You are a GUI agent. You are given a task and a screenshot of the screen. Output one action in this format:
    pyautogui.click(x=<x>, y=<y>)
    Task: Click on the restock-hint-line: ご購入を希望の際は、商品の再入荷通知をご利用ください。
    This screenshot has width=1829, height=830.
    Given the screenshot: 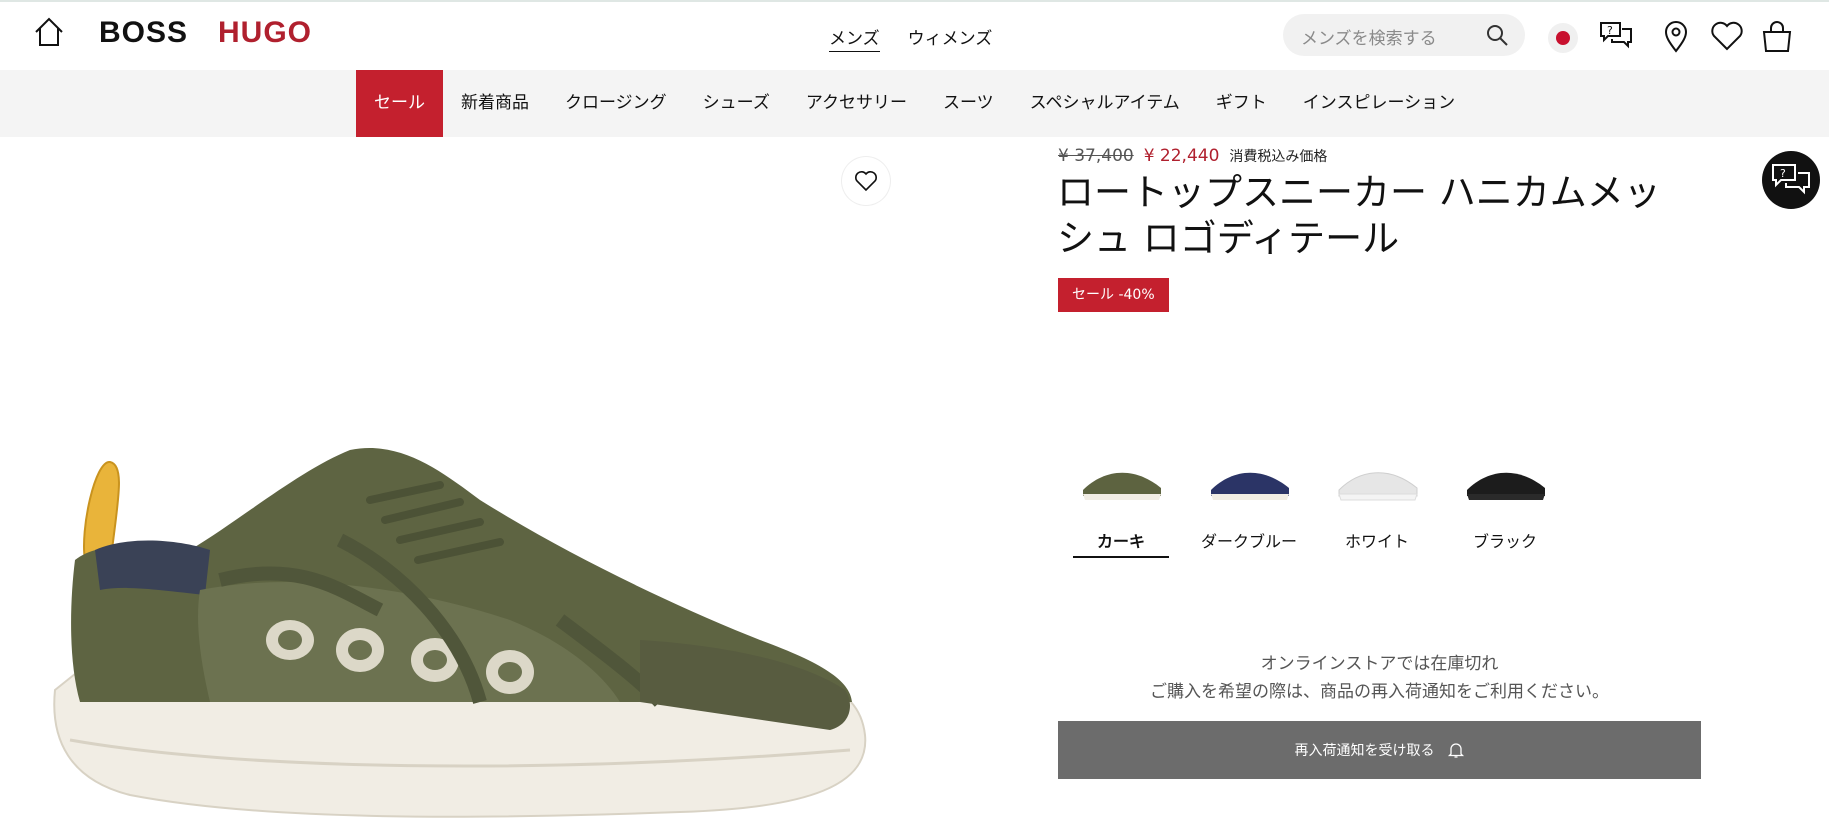 What is the action you would take?
    pyautogui.click(x=1379, y=692)
    